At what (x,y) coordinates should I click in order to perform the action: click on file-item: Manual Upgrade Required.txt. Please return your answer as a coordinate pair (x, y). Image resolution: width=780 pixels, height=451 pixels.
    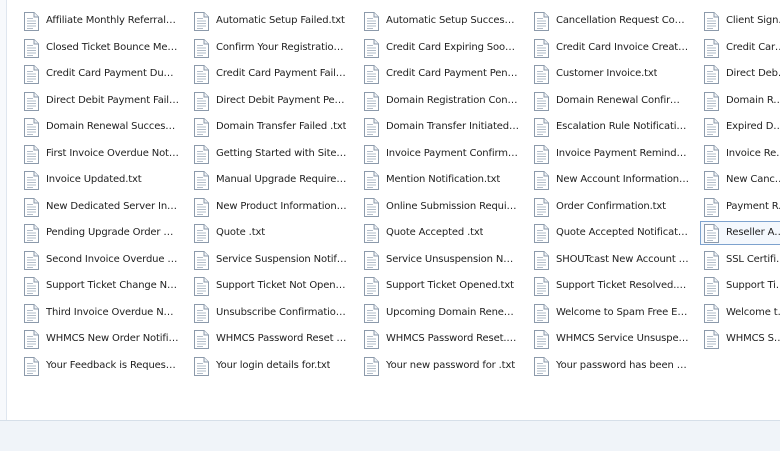
    Looking at the image, I should click on (270, 180).